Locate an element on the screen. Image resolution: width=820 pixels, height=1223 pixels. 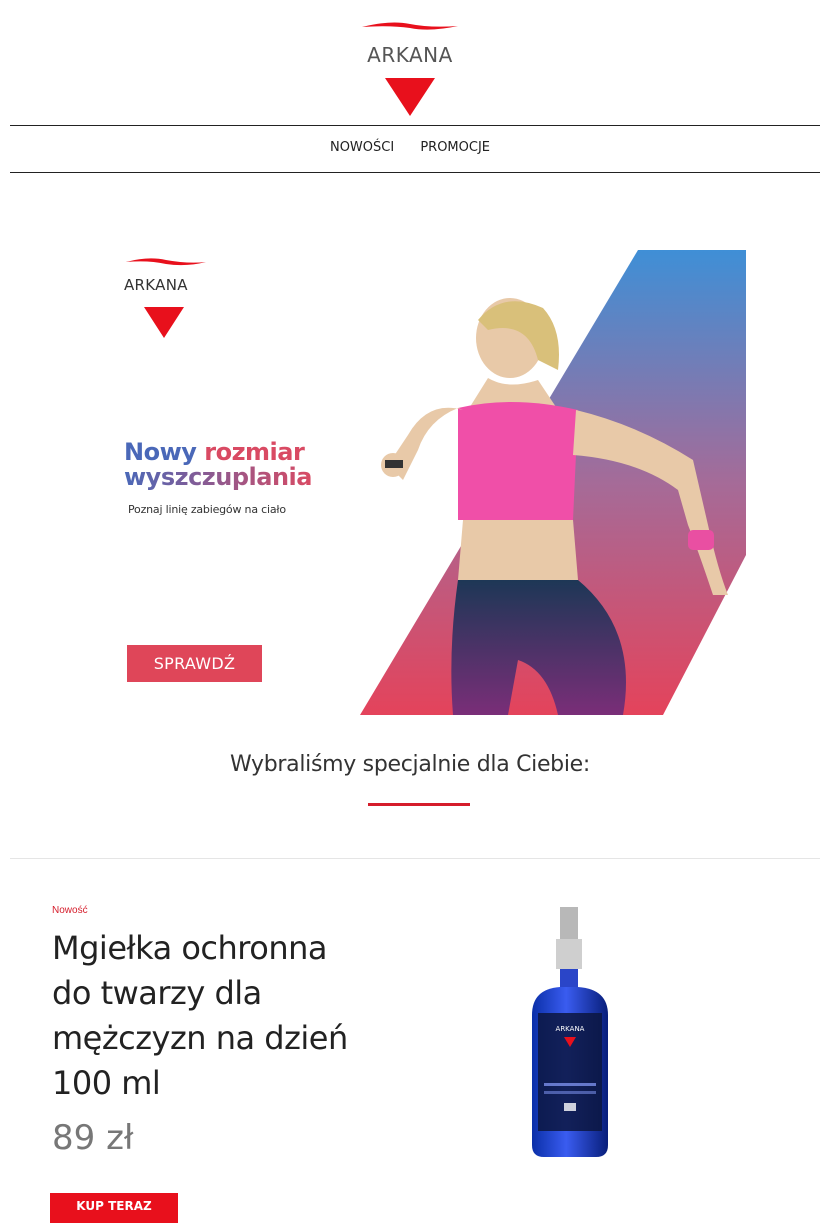
banner-headline: Nowy rozmiar wyszczuplania is located at coordinates (239, 465).